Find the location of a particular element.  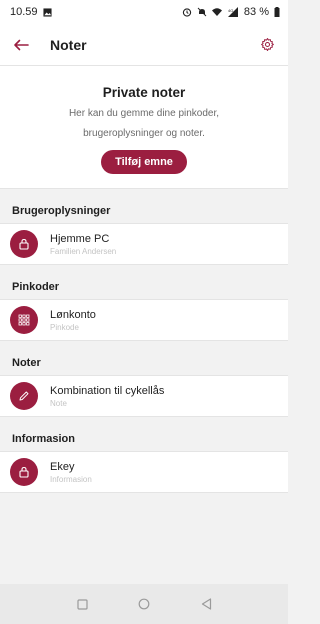

list-item: Lønkonto Pinkode is located at coordinates (144, 320).